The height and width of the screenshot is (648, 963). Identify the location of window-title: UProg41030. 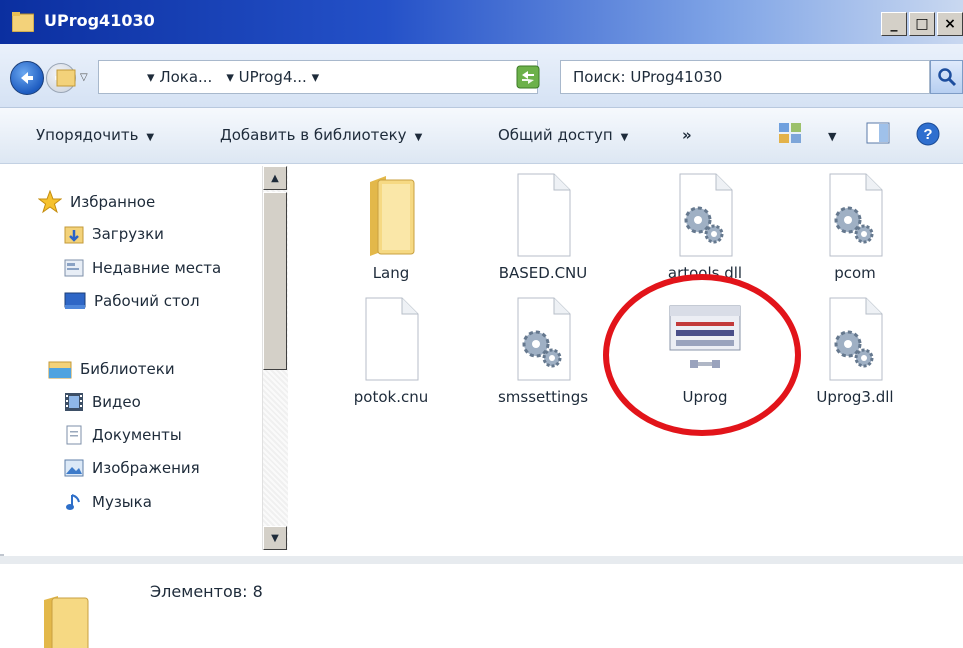
(99, 20).